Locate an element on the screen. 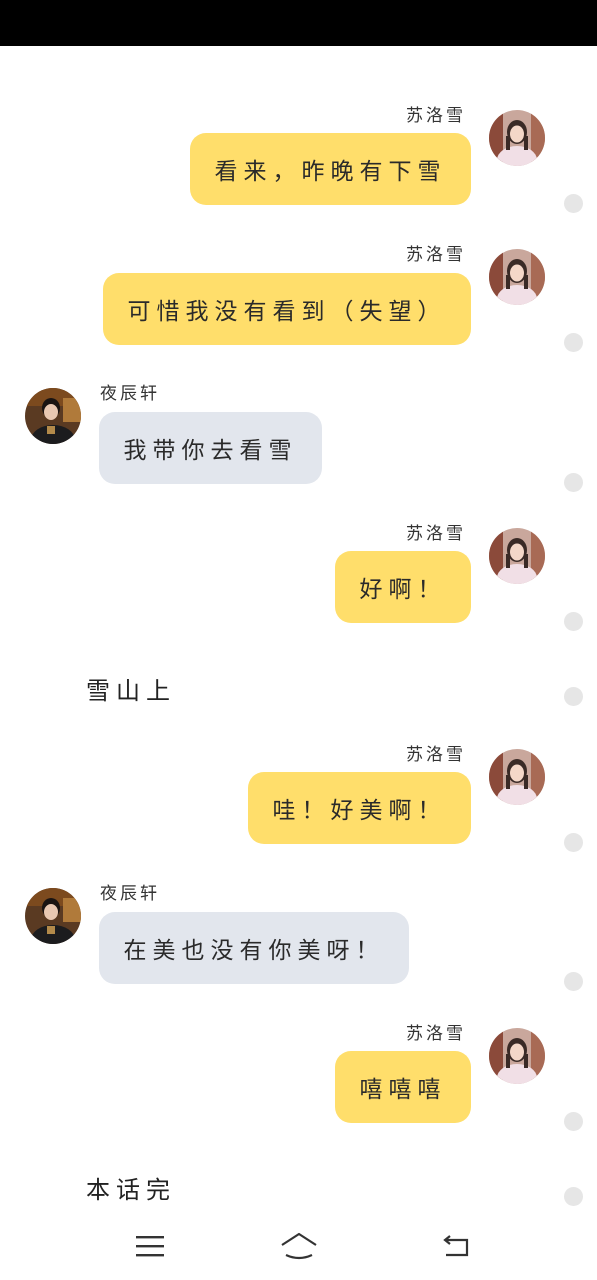 This screenshot has height=1280, width=597. back-button is located at coordinates (456, 1246).